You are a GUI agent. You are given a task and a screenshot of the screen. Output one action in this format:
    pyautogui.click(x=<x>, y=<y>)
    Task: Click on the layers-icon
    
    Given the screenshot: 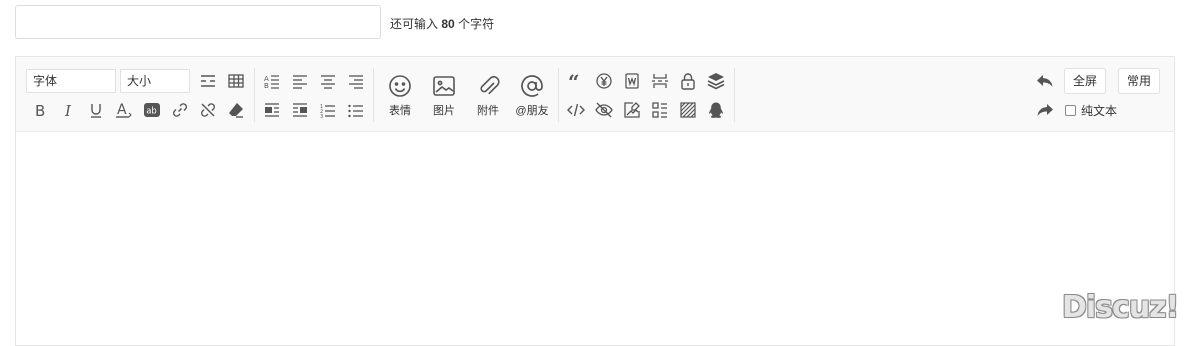 What is the action you would take?
    pyautogui.click(x=716, y=81)
    